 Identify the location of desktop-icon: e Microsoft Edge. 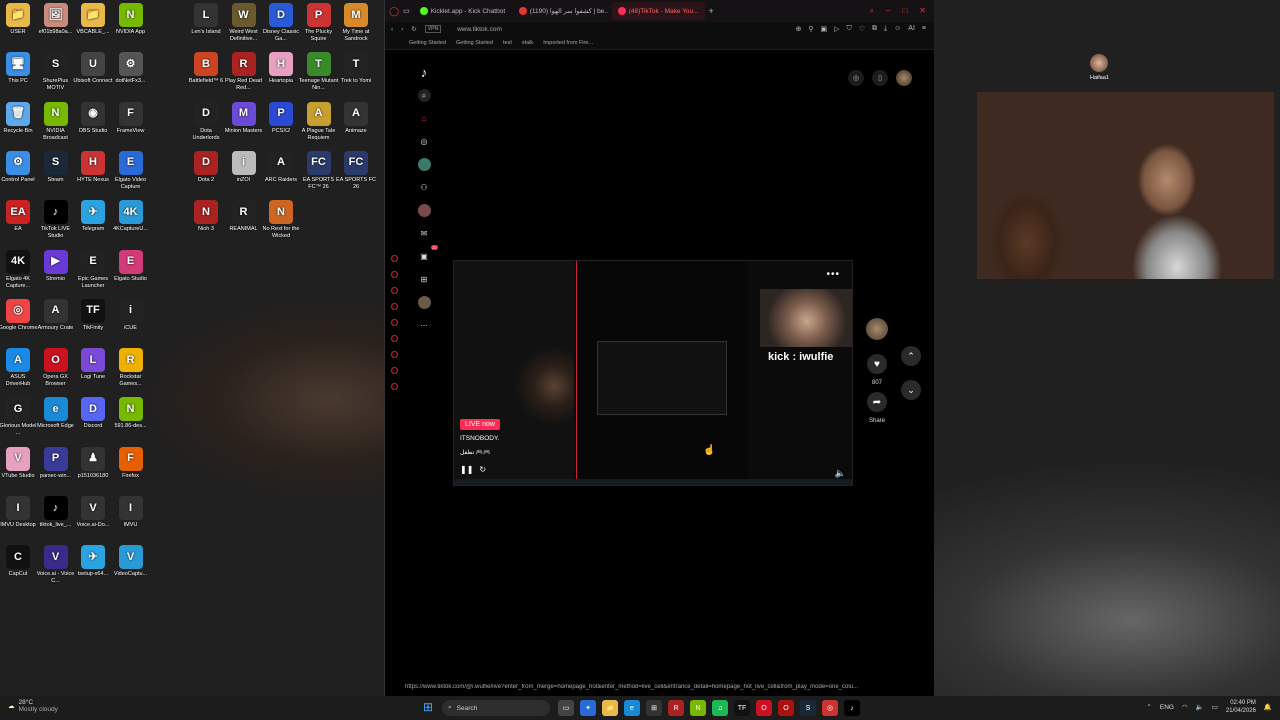
(56, 417).